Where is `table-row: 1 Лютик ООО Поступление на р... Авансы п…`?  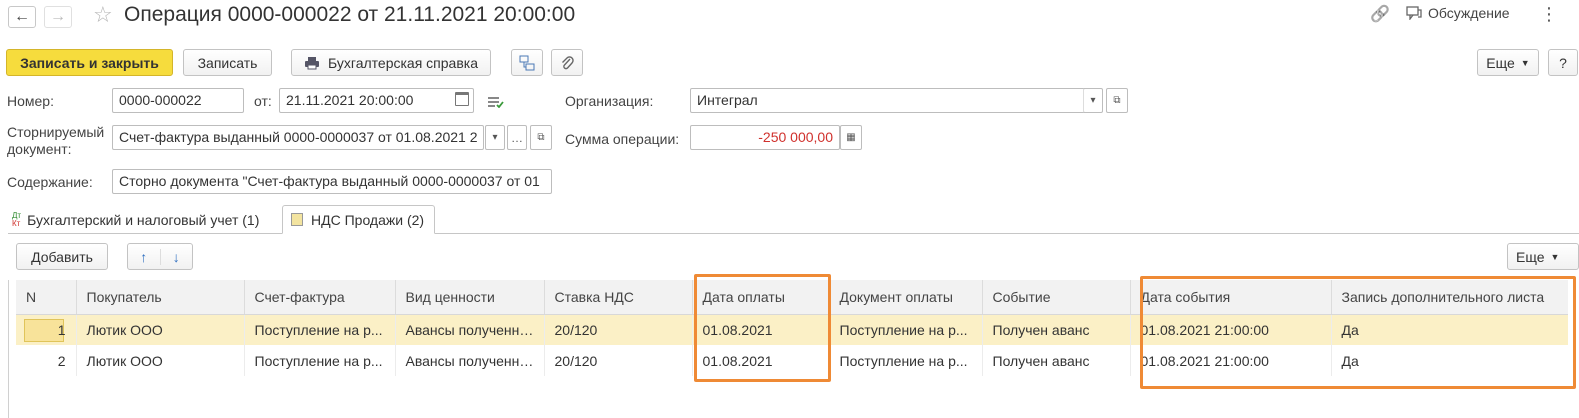 table-row: 1 Лютик ООО Поступление на р... Авансы п… is located at coordinates (792, 329).